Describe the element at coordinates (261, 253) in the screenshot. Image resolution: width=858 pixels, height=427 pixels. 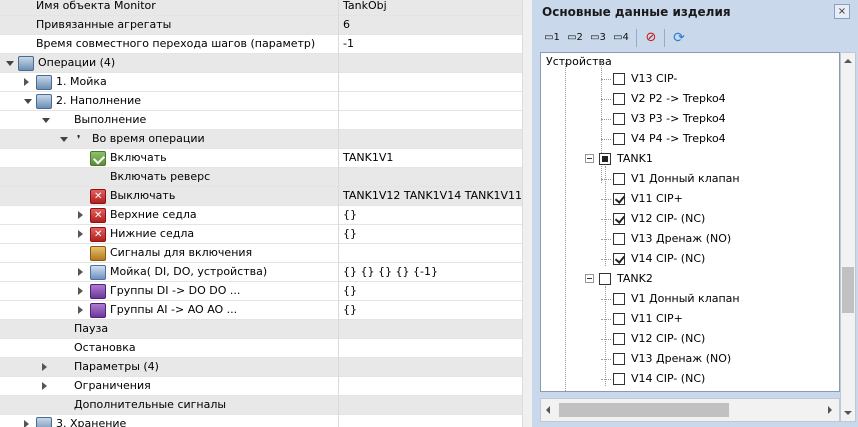
I see `property-row: Сигналы для включения` at that location.